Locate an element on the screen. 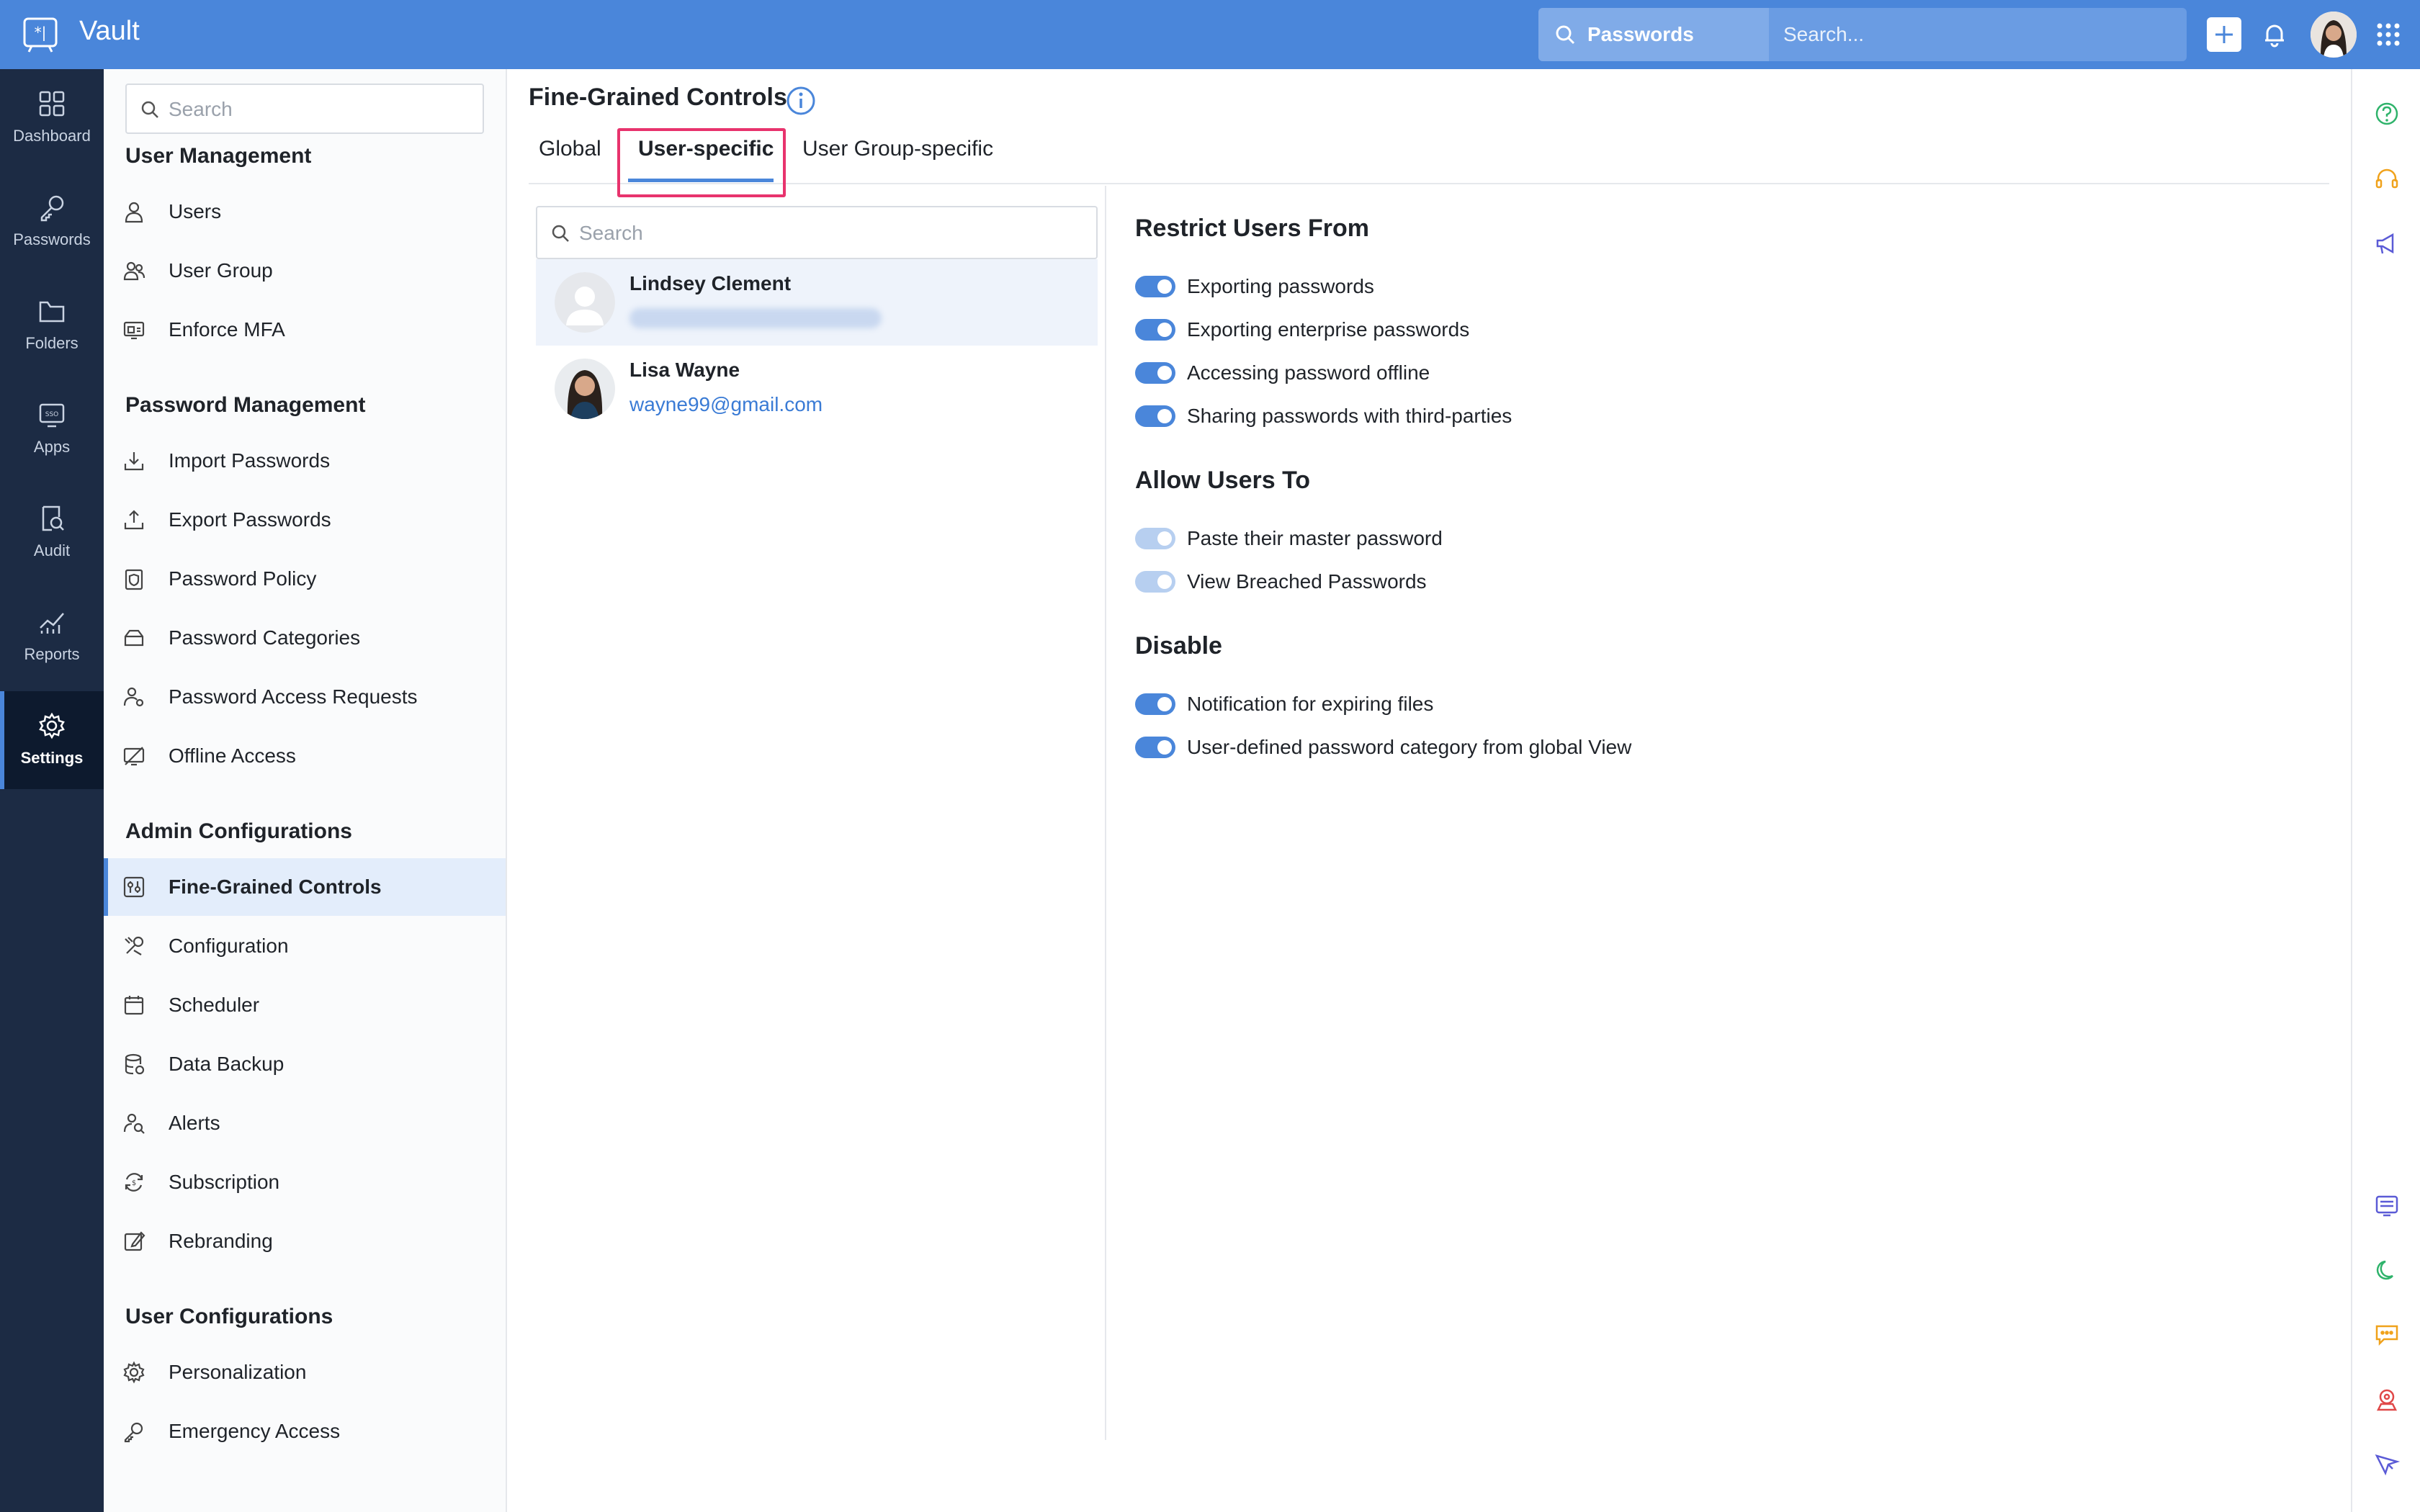 This screenshot has width=2420, height=1512. sidebar-item-personalization: Personalization is located at coordinates (305, 1372).